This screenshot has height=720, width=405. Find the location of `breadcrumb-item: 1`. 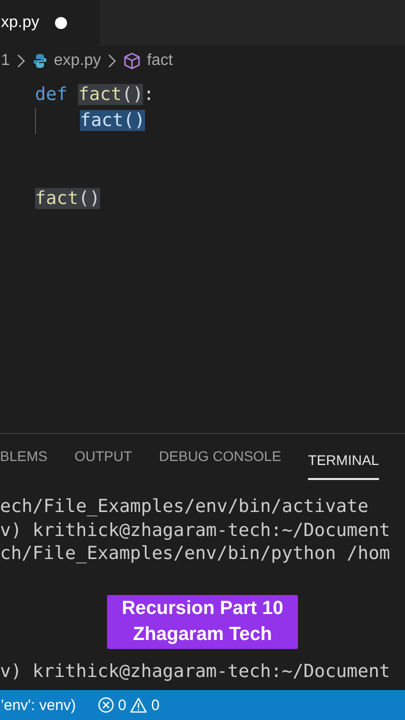

breadcrumb-item: 1 is located at coordinates (5, 61).